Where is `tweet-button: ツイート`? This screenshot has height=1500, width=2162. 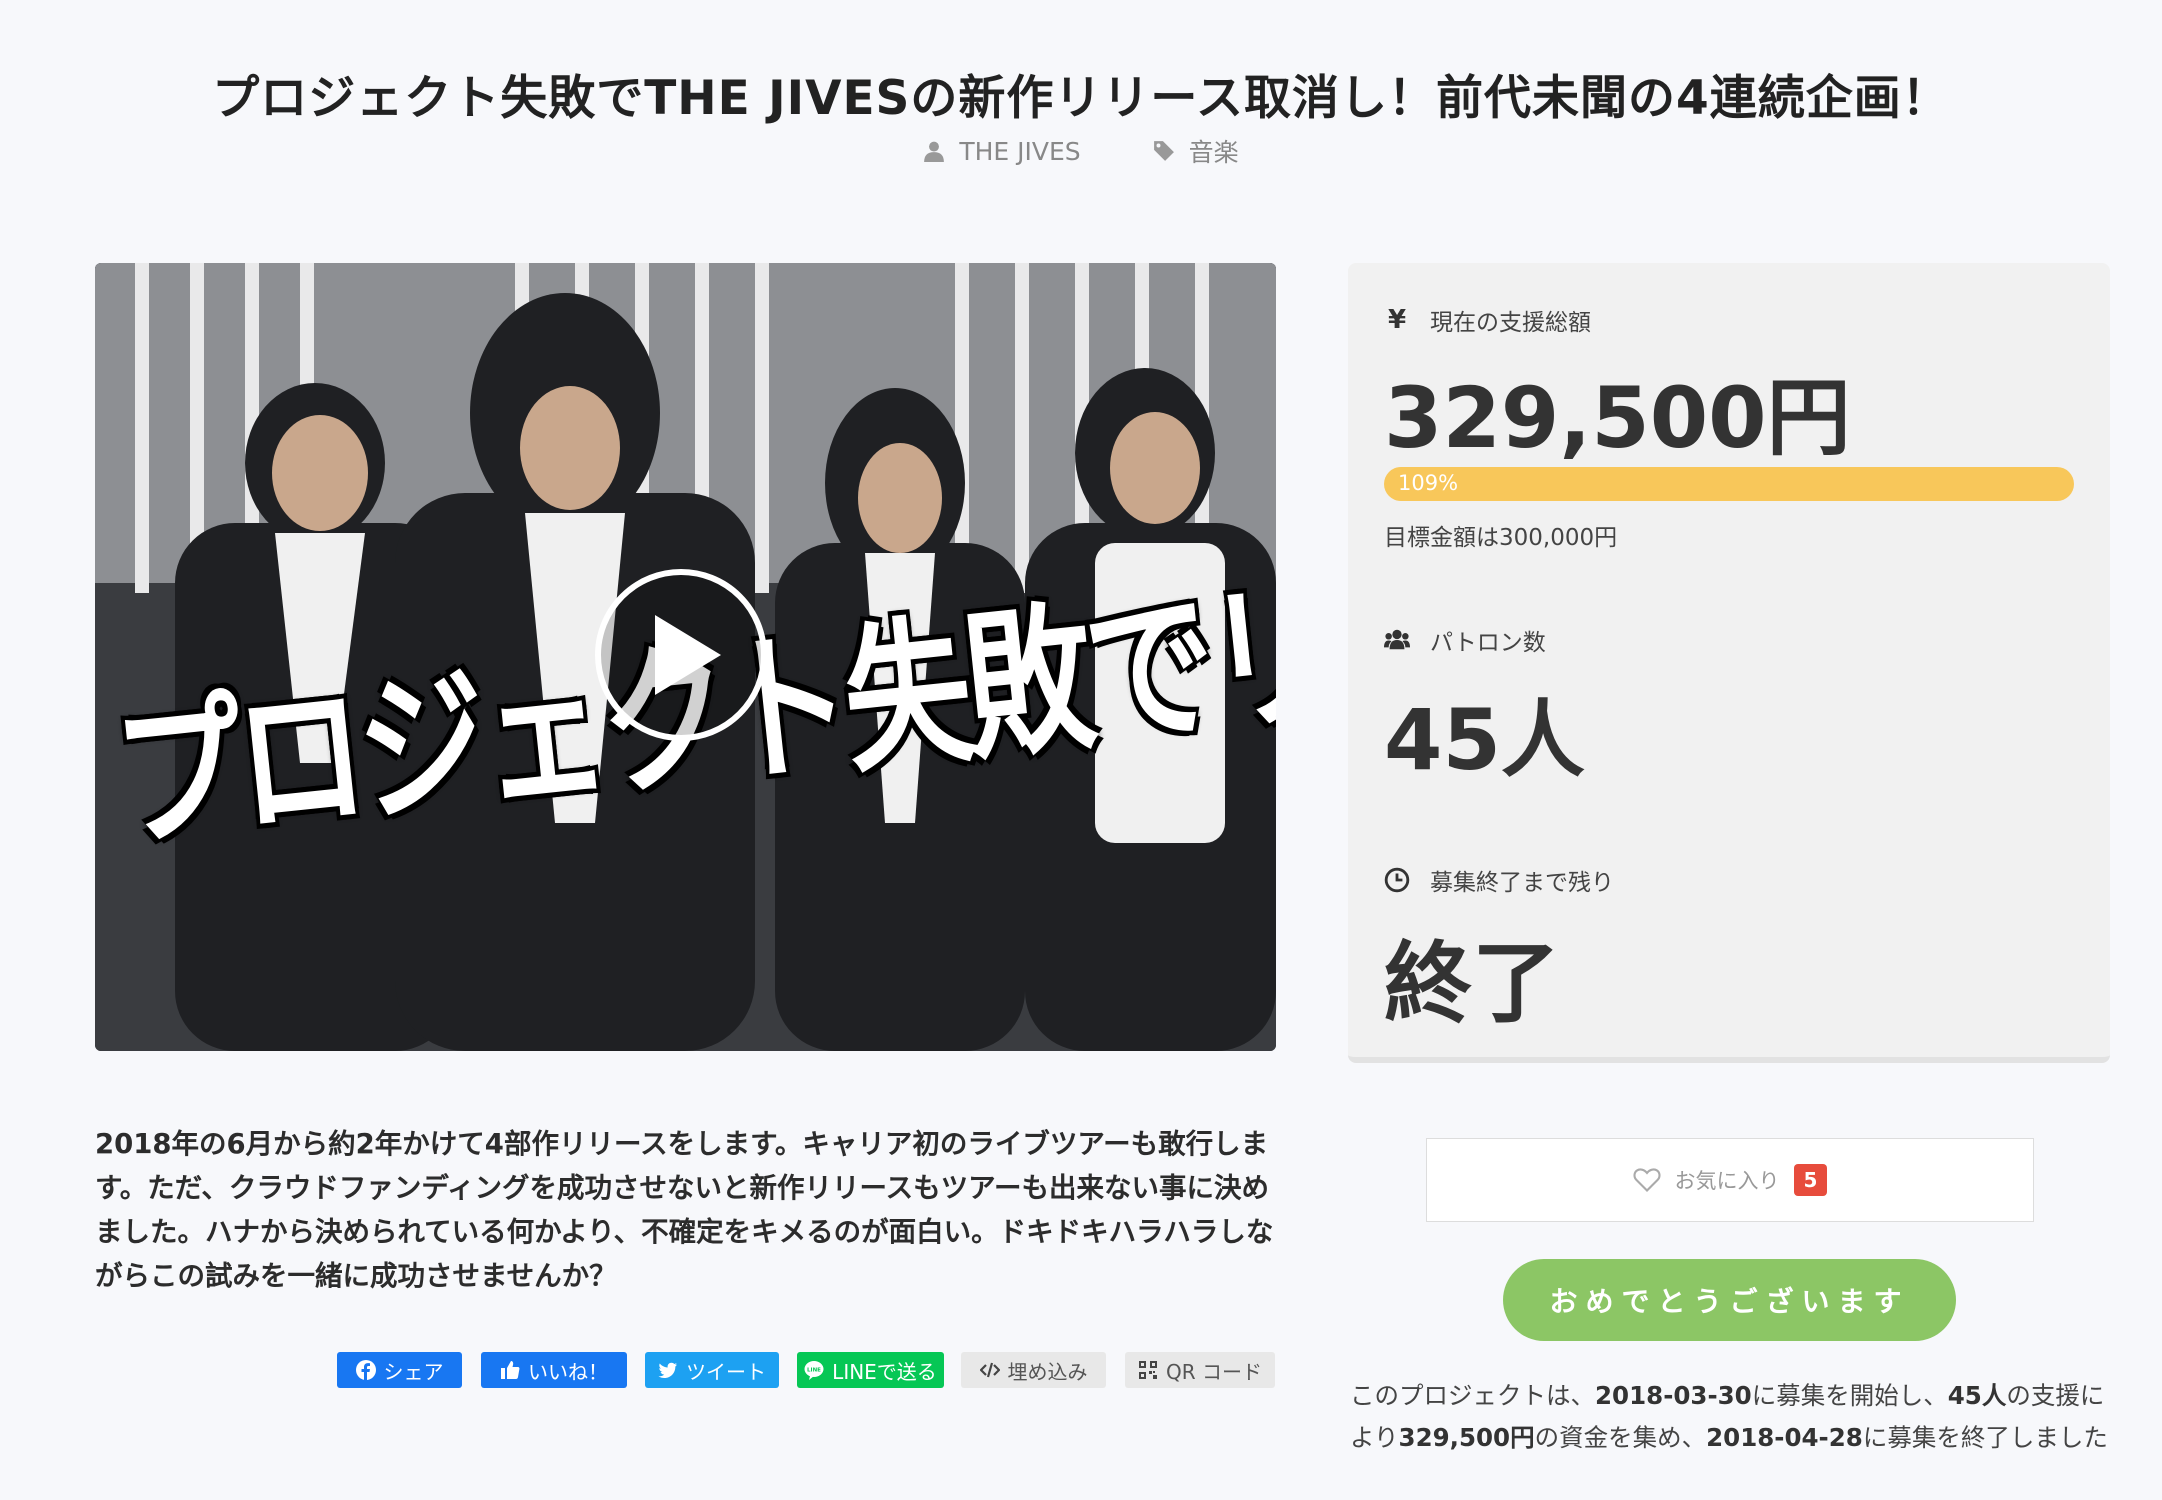 tweet-button: ツイート is located at coordinates (712, 1370).